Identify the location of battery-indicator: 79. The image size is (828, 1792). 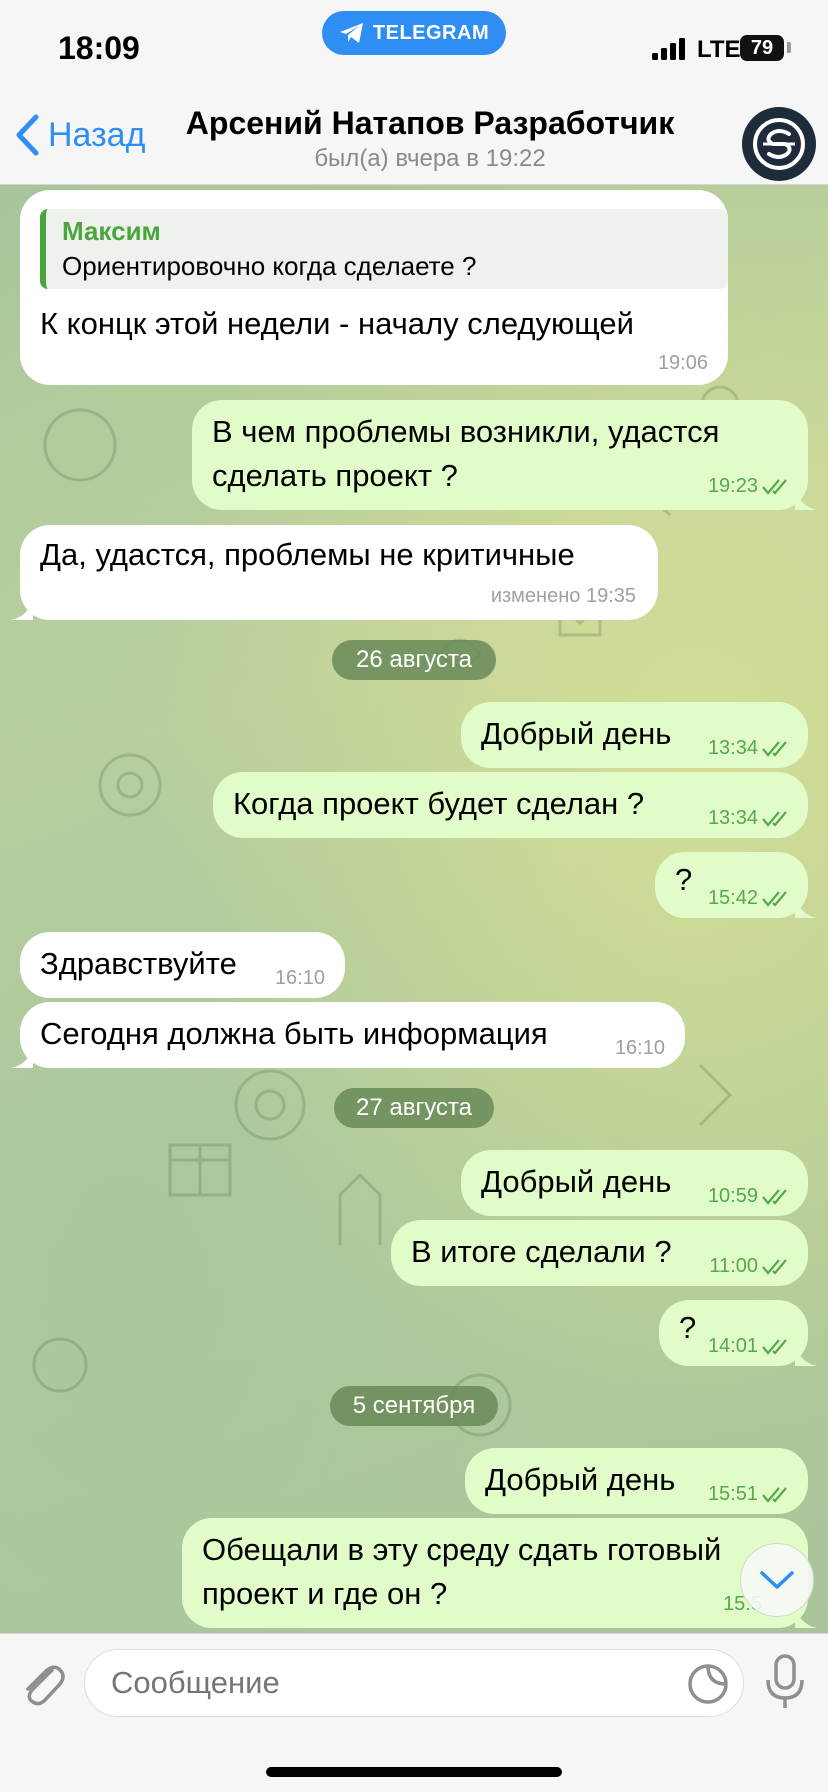
(762, 48).